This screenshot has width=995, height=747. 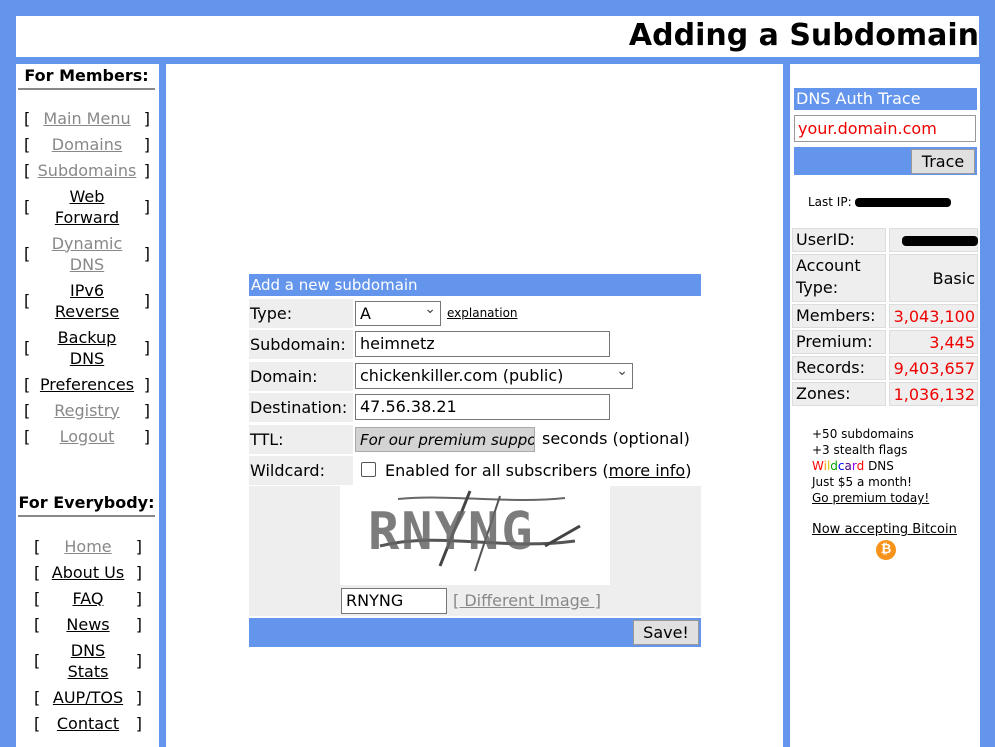 What do you see at coordinates (862, 482) in the screenshot?
I see `promo-line-4: Just $5 a month!` at bounding box center [862, 482].